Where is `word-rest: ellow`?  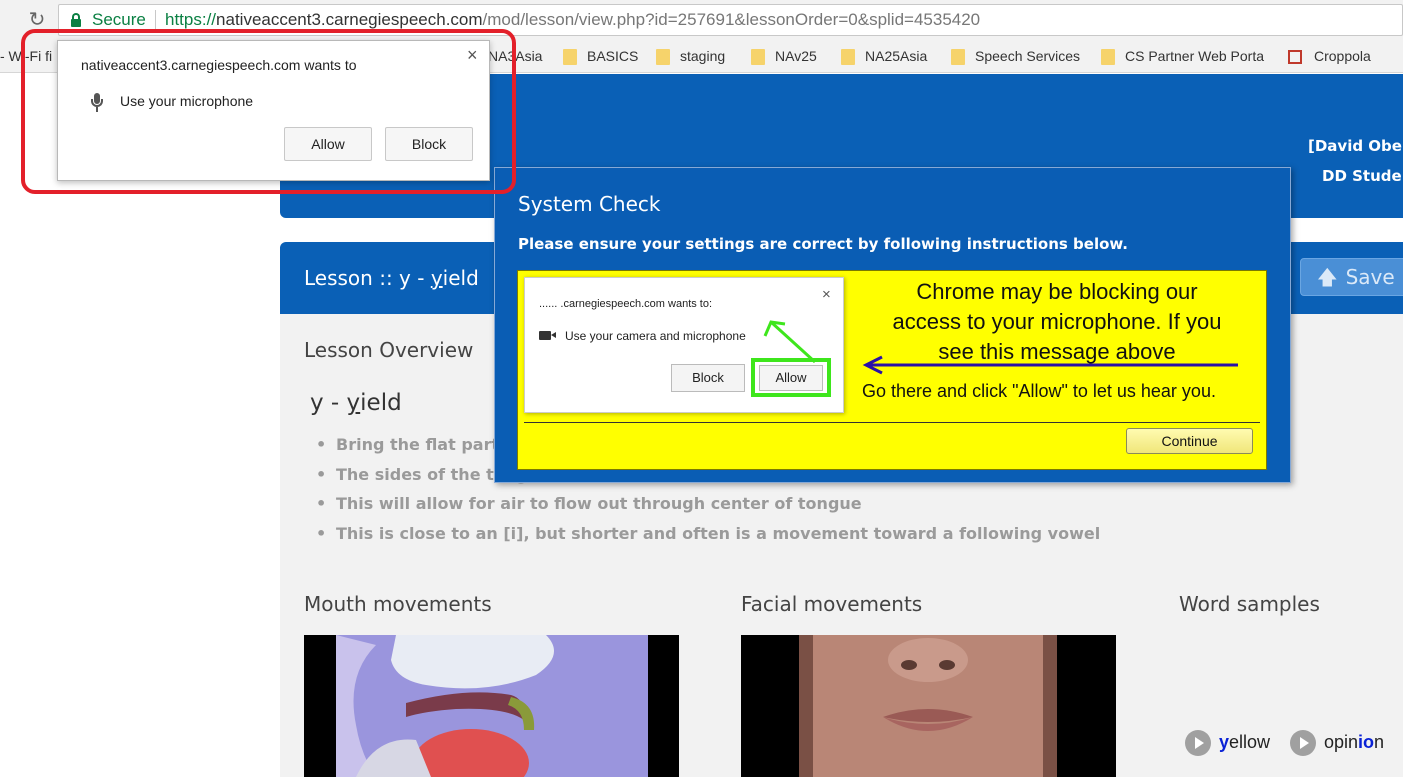 word-rest: ellow is located at coordinates (1250, 741).